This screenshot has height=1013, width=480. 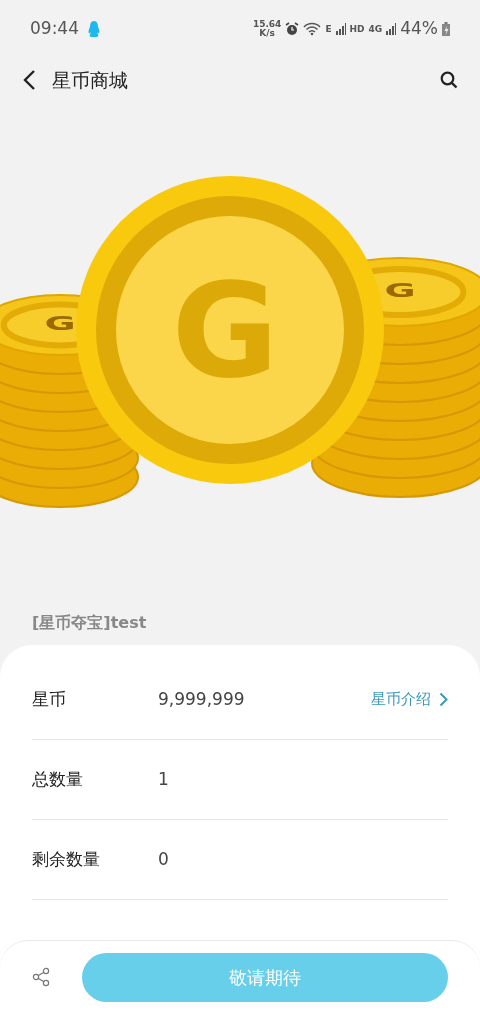 I want to click on hd-label: HD, so click(x=357, y=29).